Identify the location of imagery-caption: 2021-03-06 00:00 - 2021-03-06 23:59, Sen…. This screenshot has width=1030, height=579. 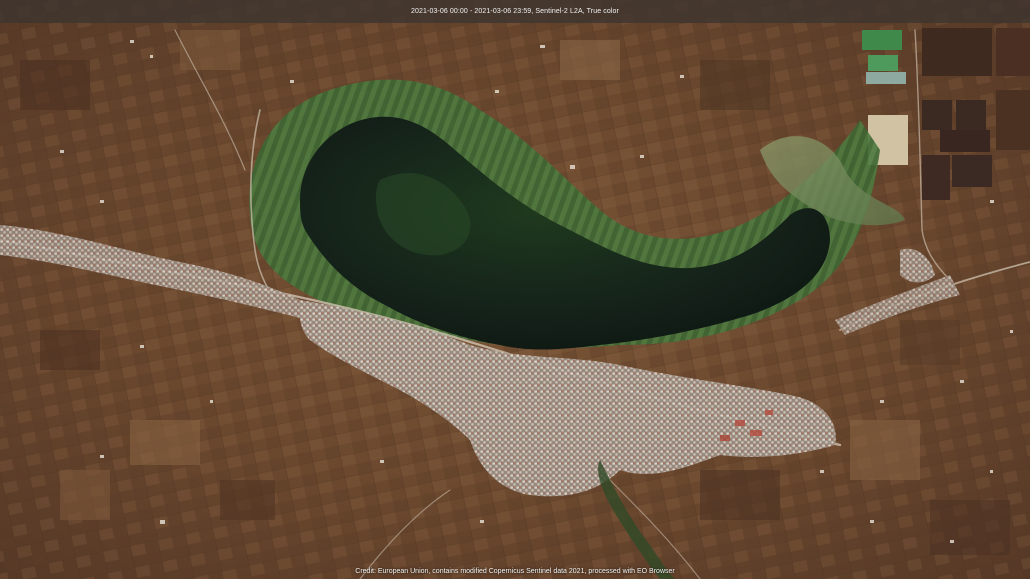
(515, 11).